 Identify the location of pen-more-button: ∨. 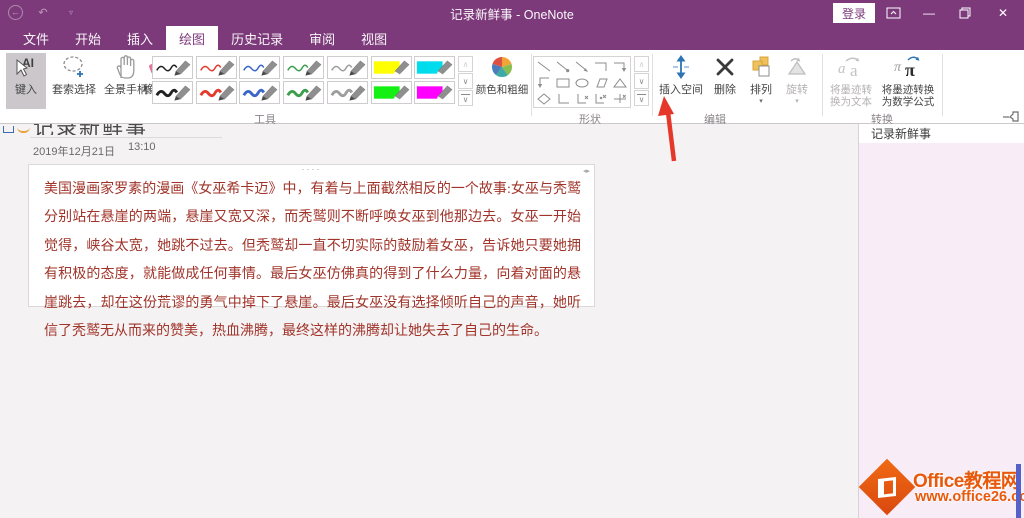
(465, 98).